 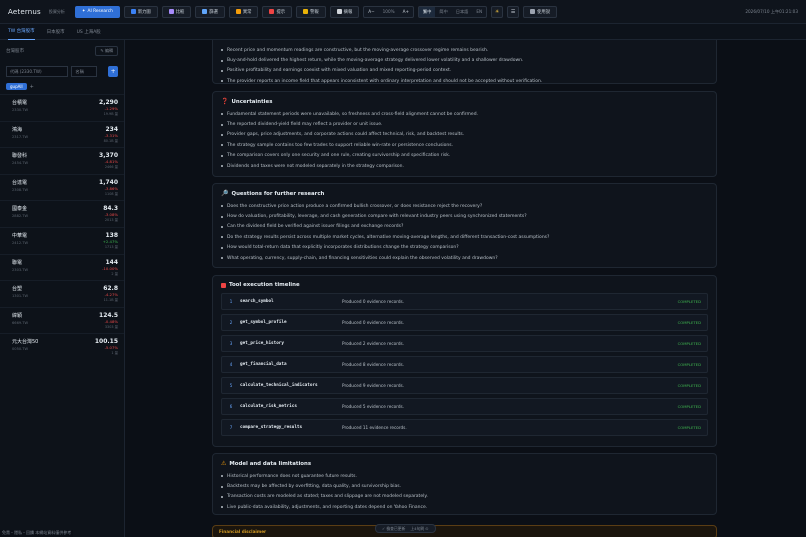 I want to click on stock-right: 3,370 -4.81% 2466 量, so click(x=108, y=163).